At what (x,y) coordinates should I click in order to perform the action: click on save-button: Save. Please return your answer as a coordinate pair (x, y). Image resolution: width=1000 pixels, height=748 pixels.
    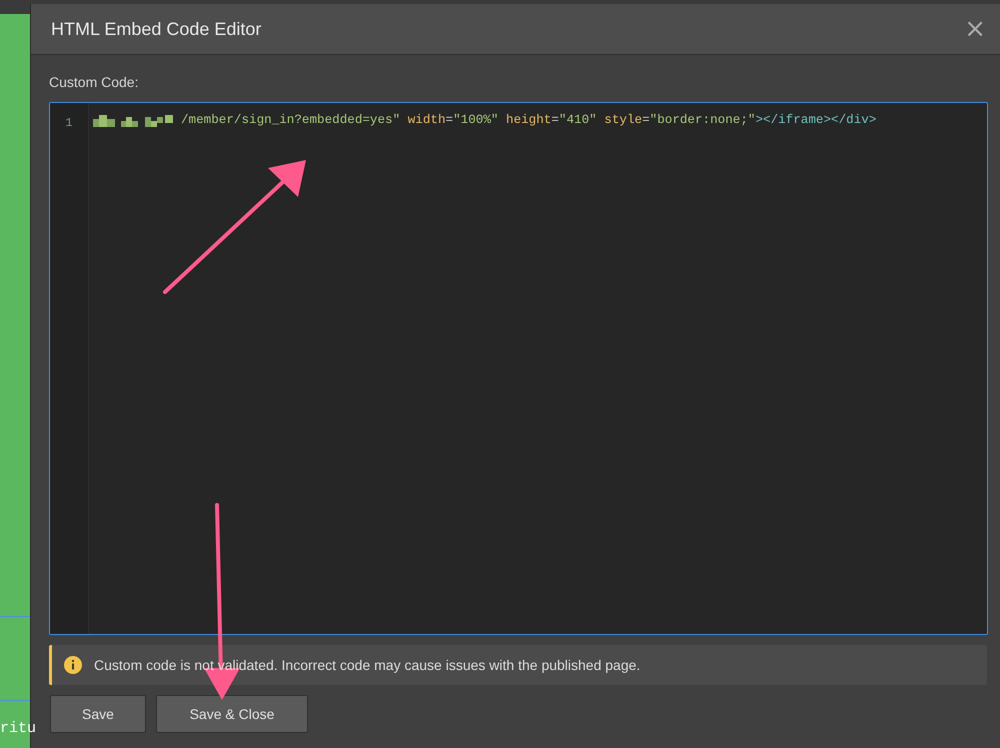
    Looking at the image, I should click on (98, 714).